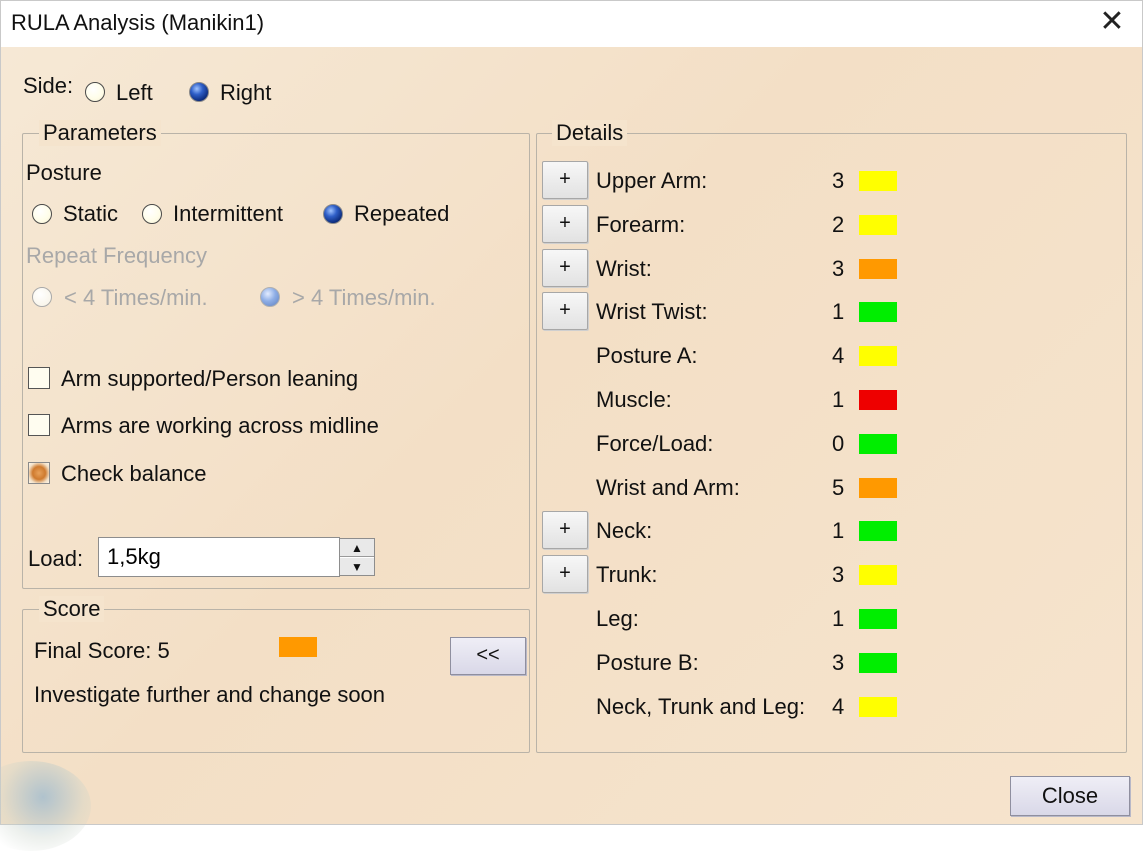 This screenshot has height=851, width=1143. I want to click on posture-repeated-label: Repeated, so click(401, 214).